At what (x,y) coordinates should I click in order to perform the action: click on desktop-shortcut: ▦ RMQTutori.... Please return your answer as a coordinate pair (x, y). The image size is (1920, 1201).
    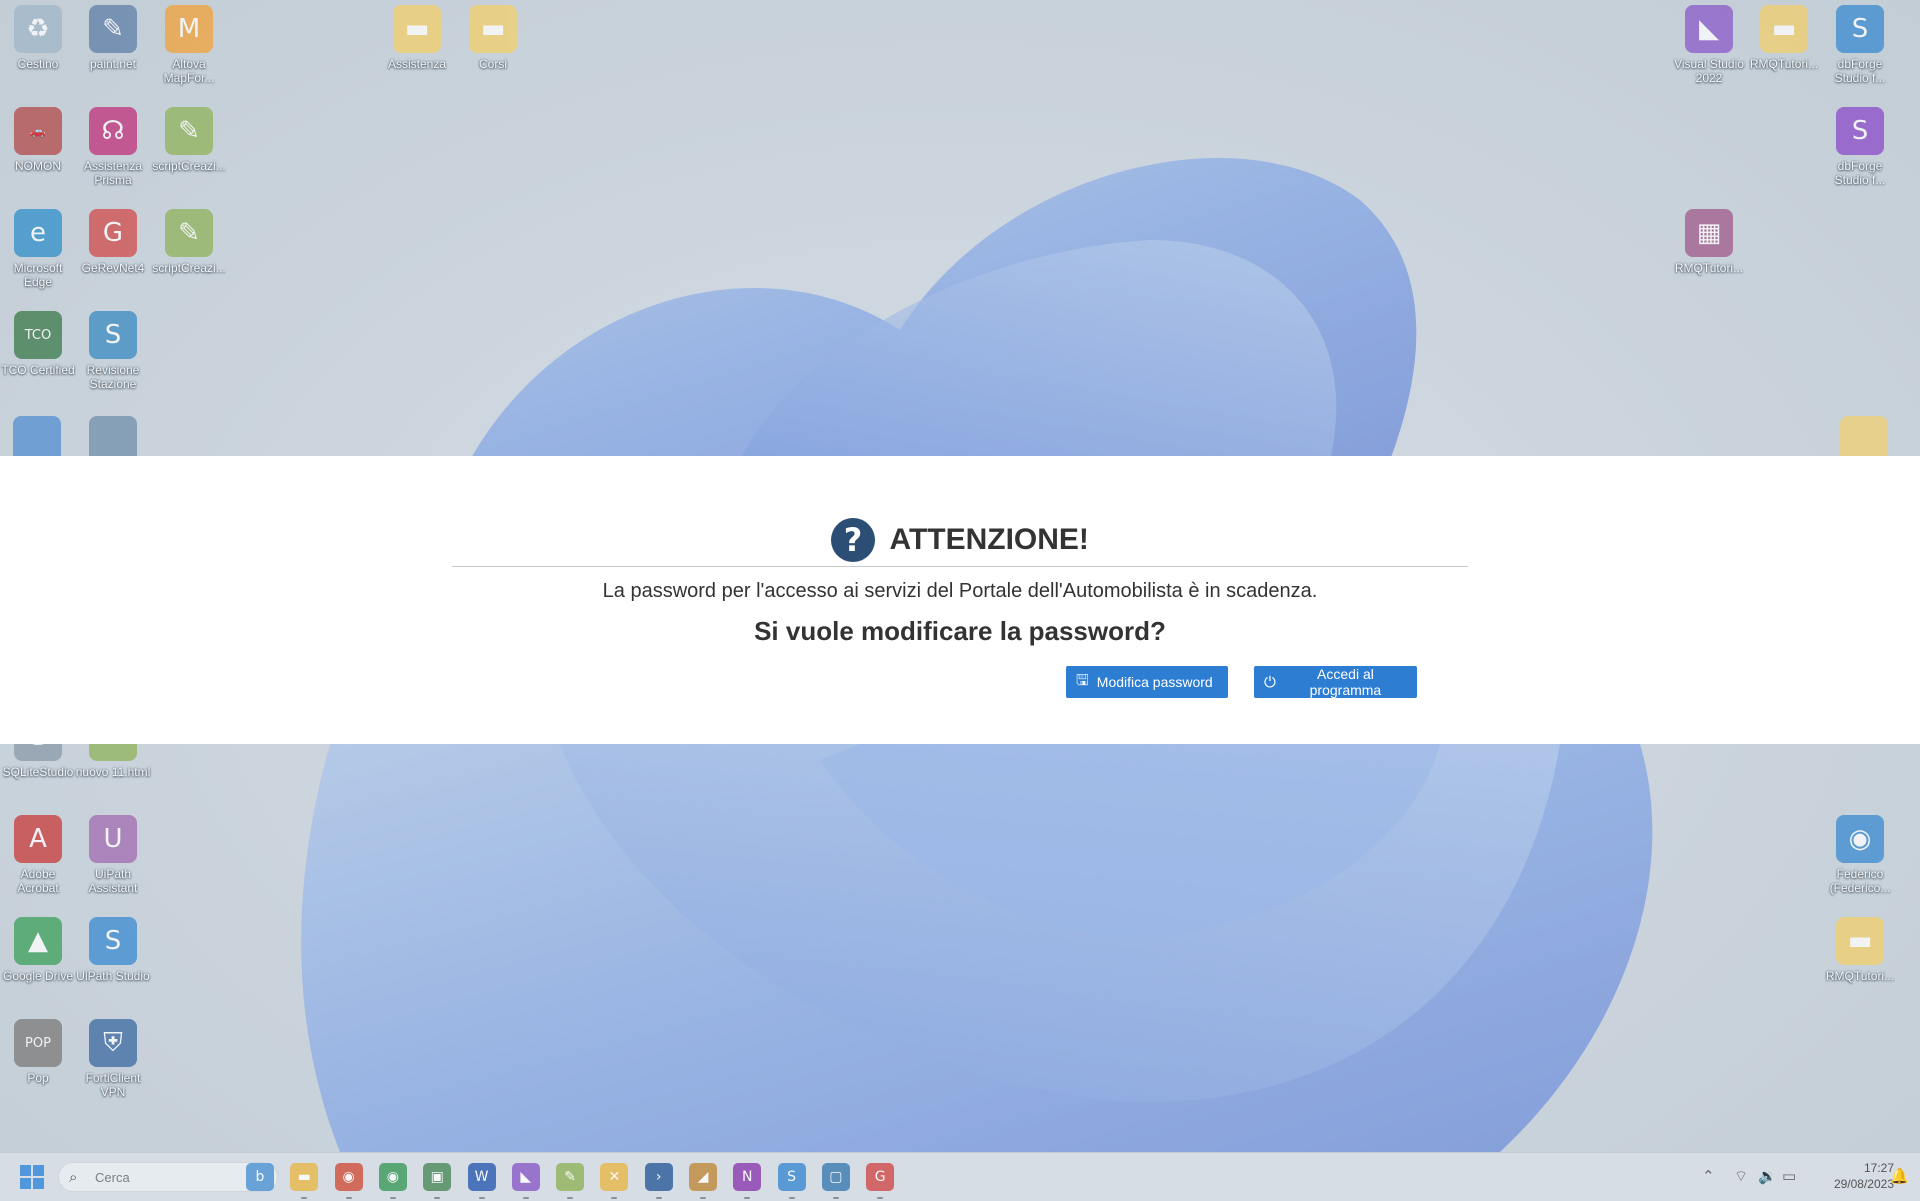
    Looking at the image, I should click on (1709, 242).